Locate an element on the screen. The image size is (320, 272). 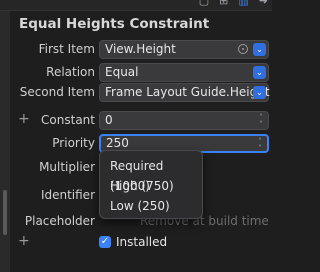
second-item-row: Second Item Frame Layout Guide.Height ⌄ is located at coordinates (136, 93).